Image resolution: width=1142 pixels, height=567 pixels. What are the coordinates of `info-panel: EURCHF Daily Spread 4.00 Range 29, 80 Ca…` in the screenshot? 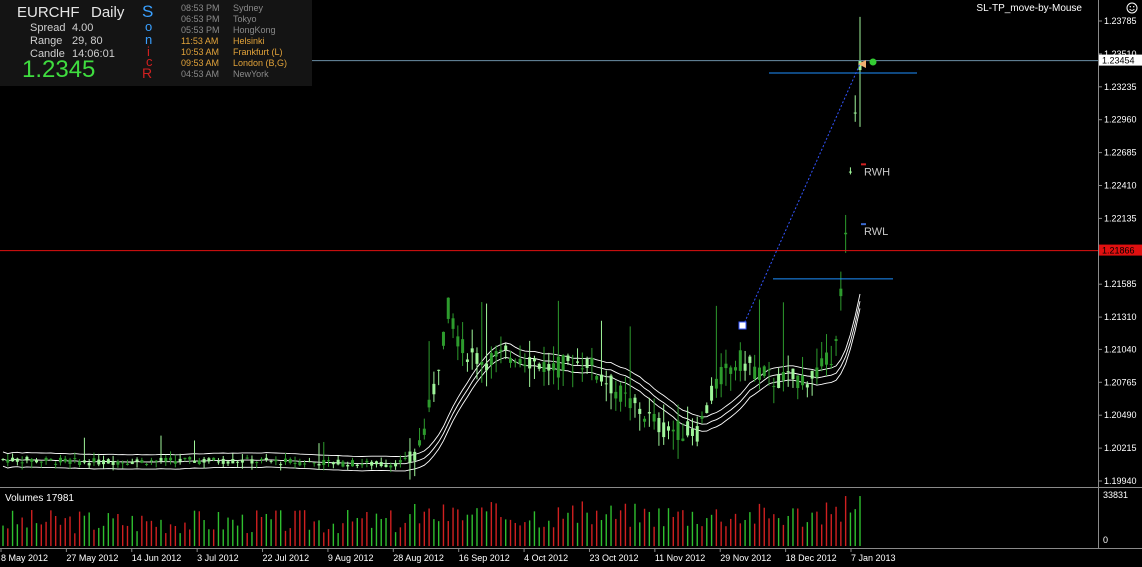 It's located at (156, 43).